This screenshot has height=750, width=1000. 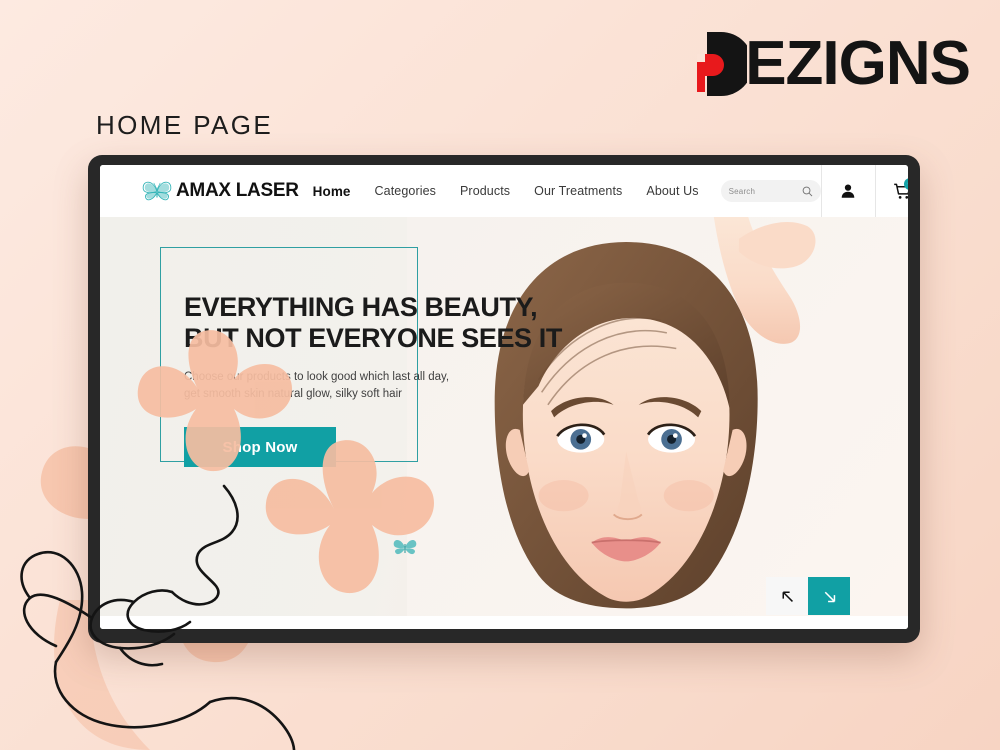 What do you see at coordinates (763, 191) in the screenshot?
I see `search-input: Search` at bounding box center [763, 191].